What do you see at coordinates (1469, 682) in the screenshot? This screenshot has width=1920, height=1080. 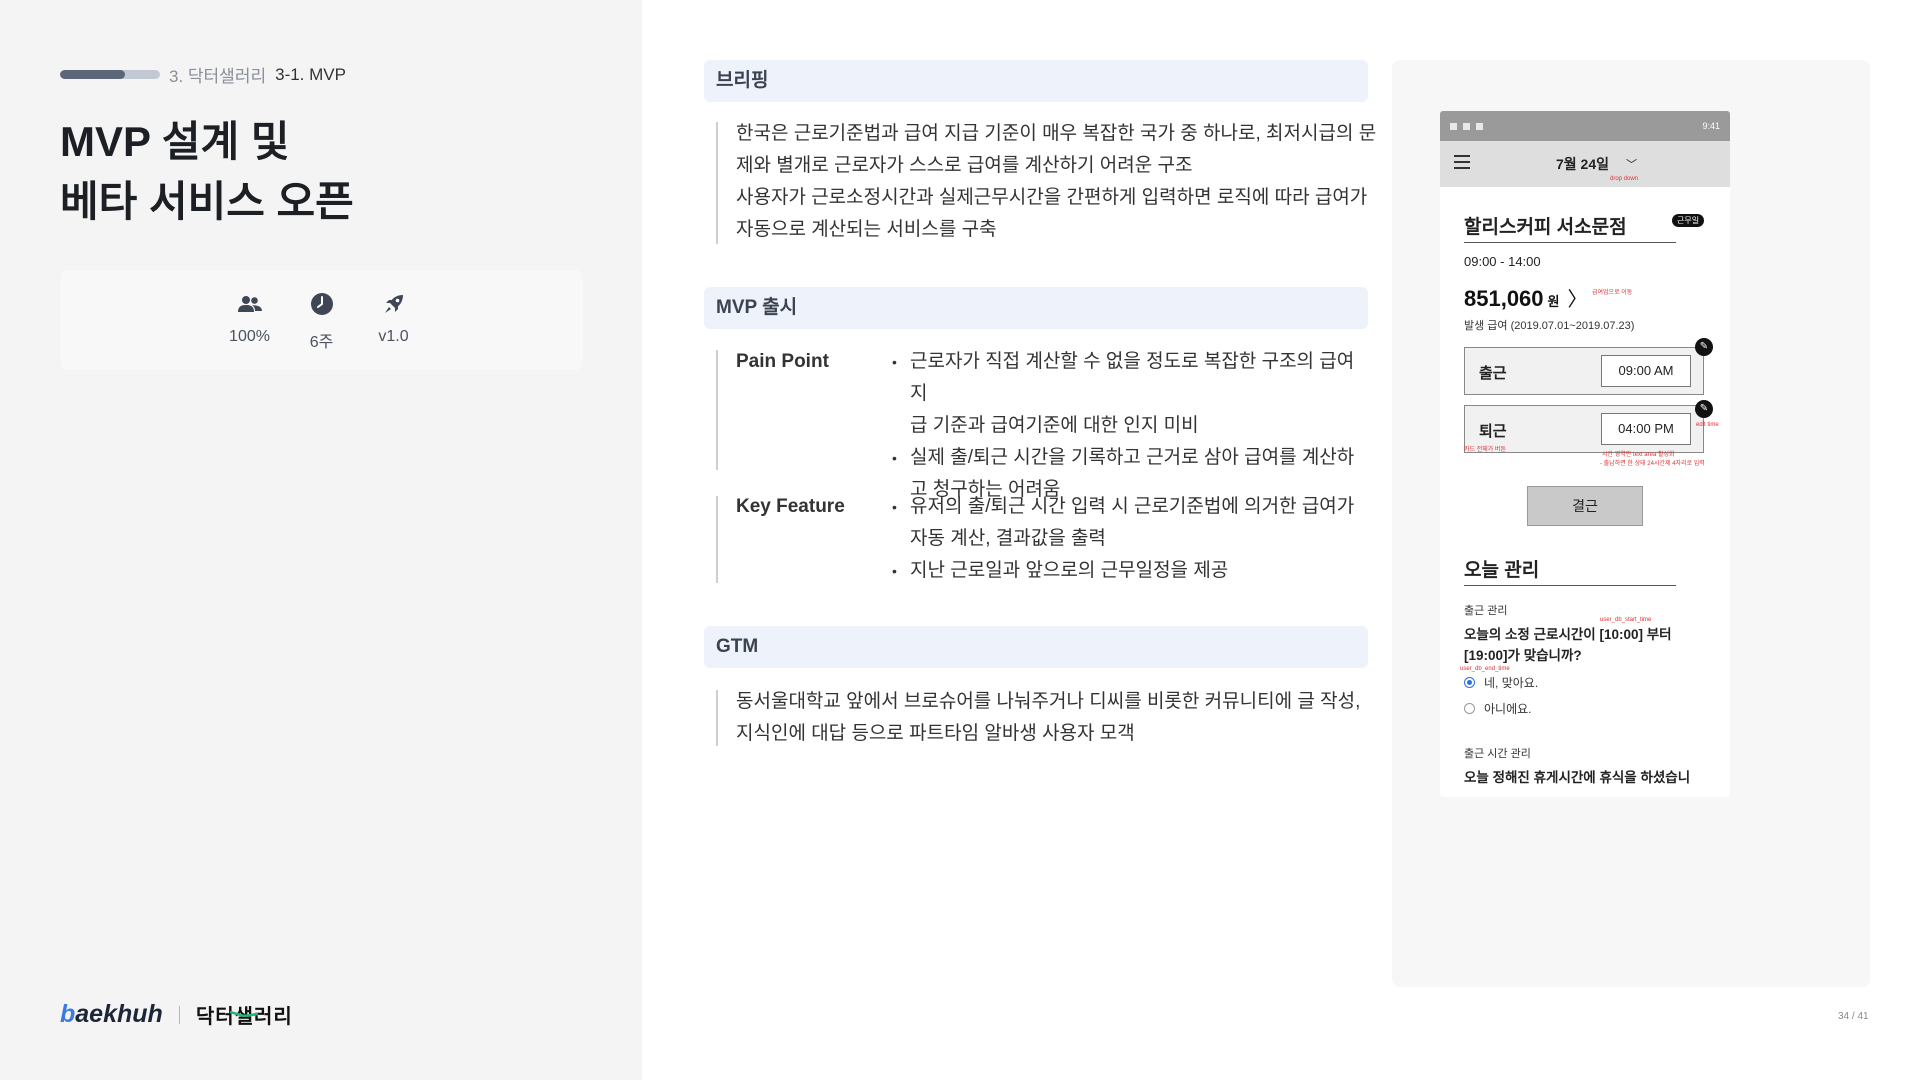 I see `radio-selected-icon` at bounding box center [1469, 682].